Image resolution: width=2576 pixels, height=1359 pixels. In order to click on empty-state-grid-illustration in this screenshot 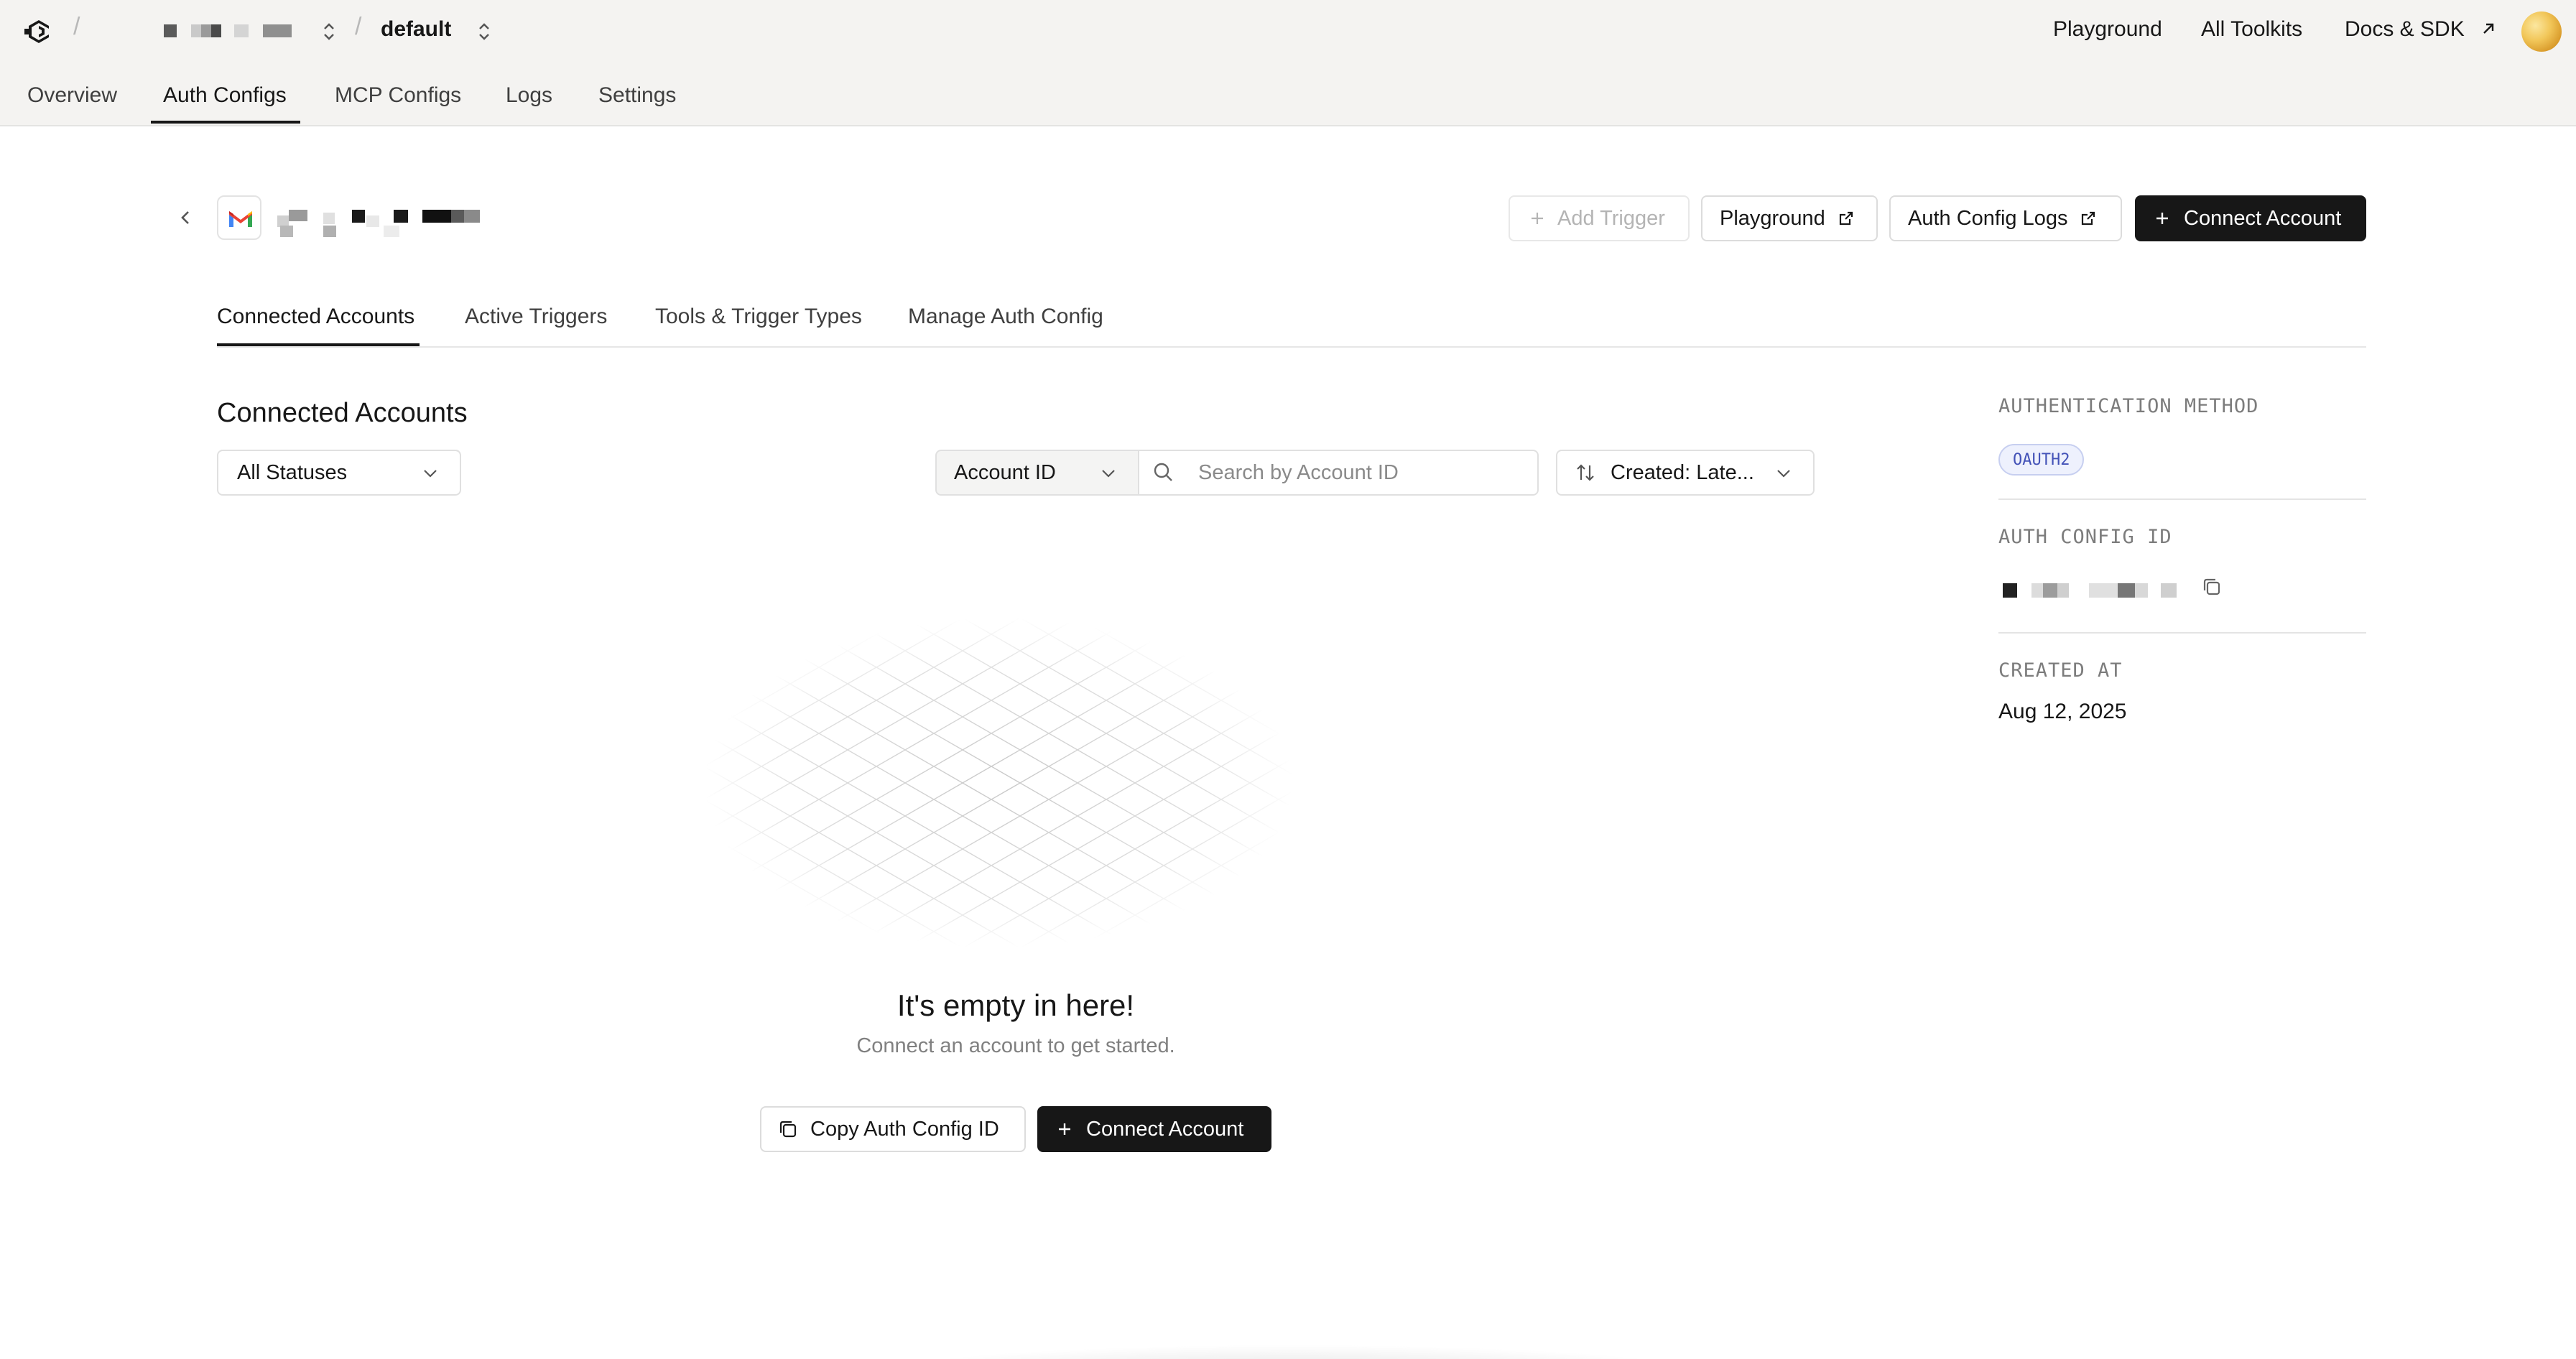, I will do `click(998, 783)`.